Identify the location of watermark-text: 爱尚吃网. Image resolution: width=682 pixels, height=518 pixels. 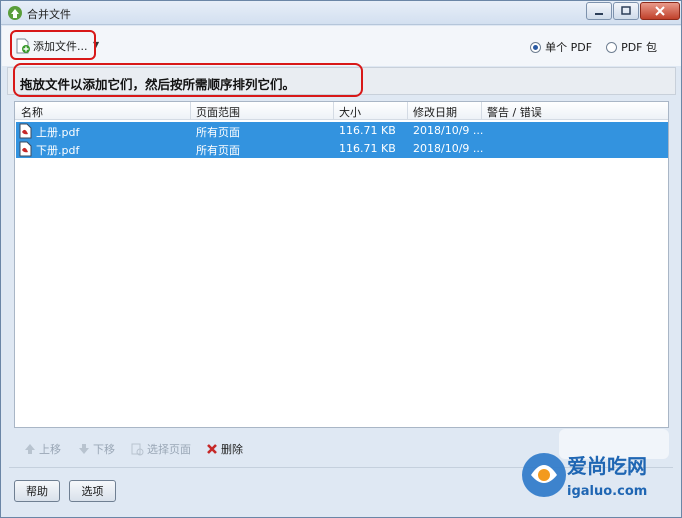
(607, 466).